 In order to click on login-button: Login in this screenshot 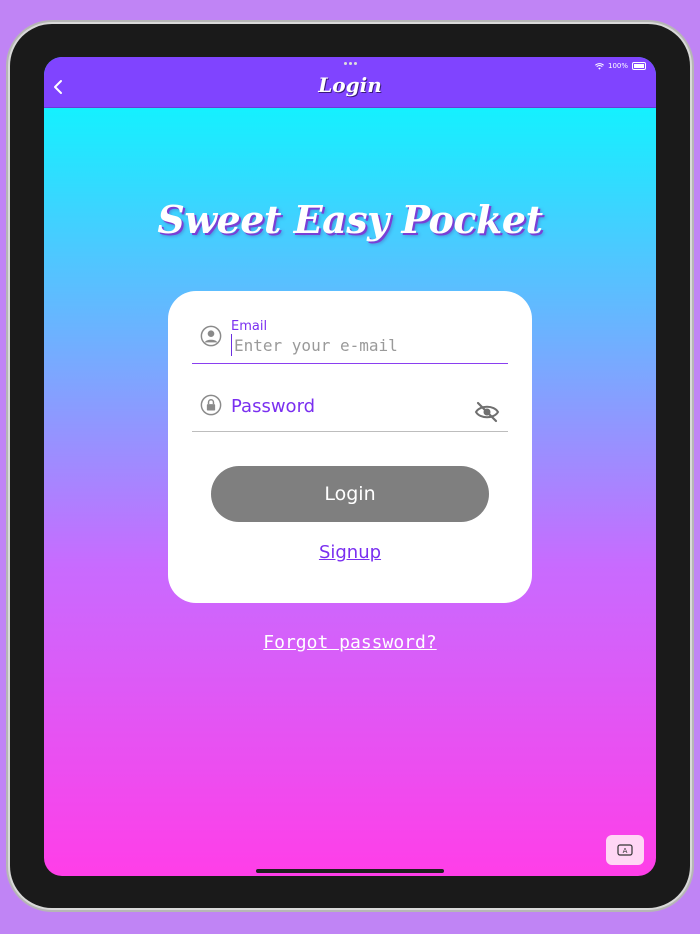, I will do `click(350, 494)`.